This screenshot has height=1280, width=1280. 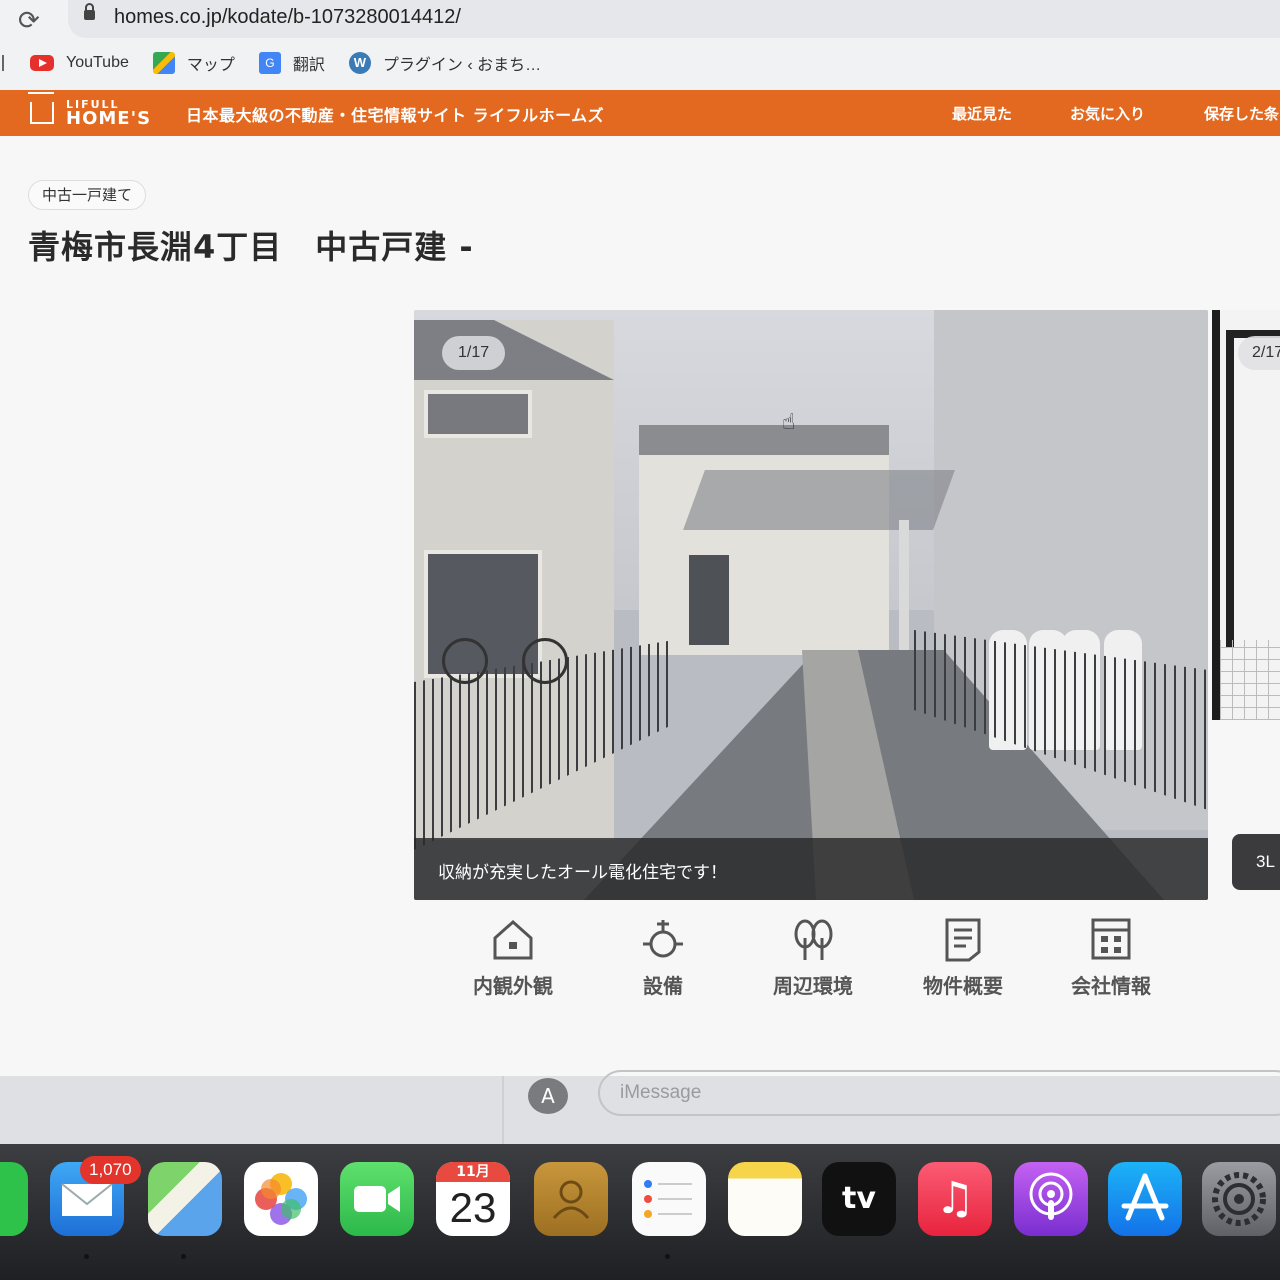 I want to click on category-equipment: 設備, so click(x=663, y=957).